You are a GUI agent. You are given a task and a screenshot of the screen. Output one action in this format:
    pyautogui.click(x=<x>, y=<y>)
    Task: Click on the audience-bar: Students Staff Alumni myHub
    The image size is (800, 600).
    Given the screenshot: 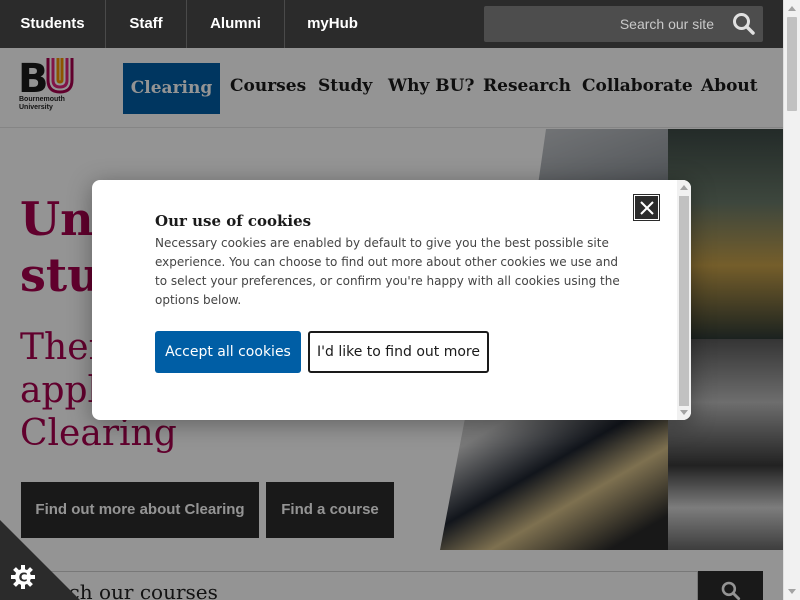 What is the action you would take?
    pyautogui.click(x=400, y=24)
    